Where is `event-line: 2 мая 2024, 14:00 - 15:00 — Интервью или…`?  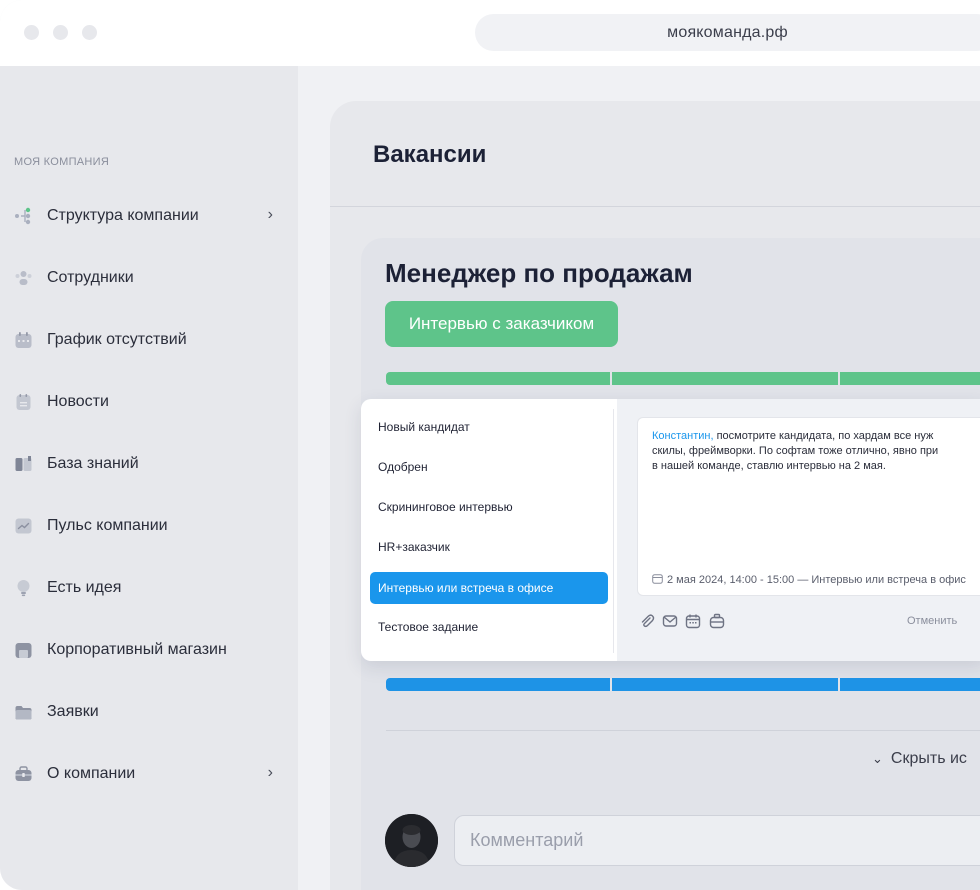
event-line: 2 мая 2024, 14:00 - 15:00 — Интервью или… is located at coordinates (809, 579).